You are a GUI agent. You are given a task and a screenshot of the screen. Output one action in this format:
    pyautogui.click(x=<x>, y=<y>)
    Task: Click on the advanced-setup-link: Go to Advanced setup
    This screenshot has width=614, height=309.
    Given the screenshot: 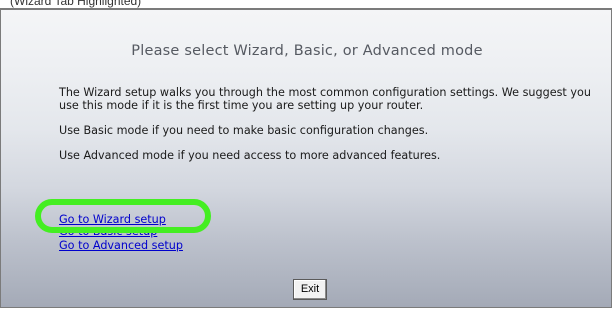 What is the action you would take?
    pyautogui.click(x=121, y=246)
    